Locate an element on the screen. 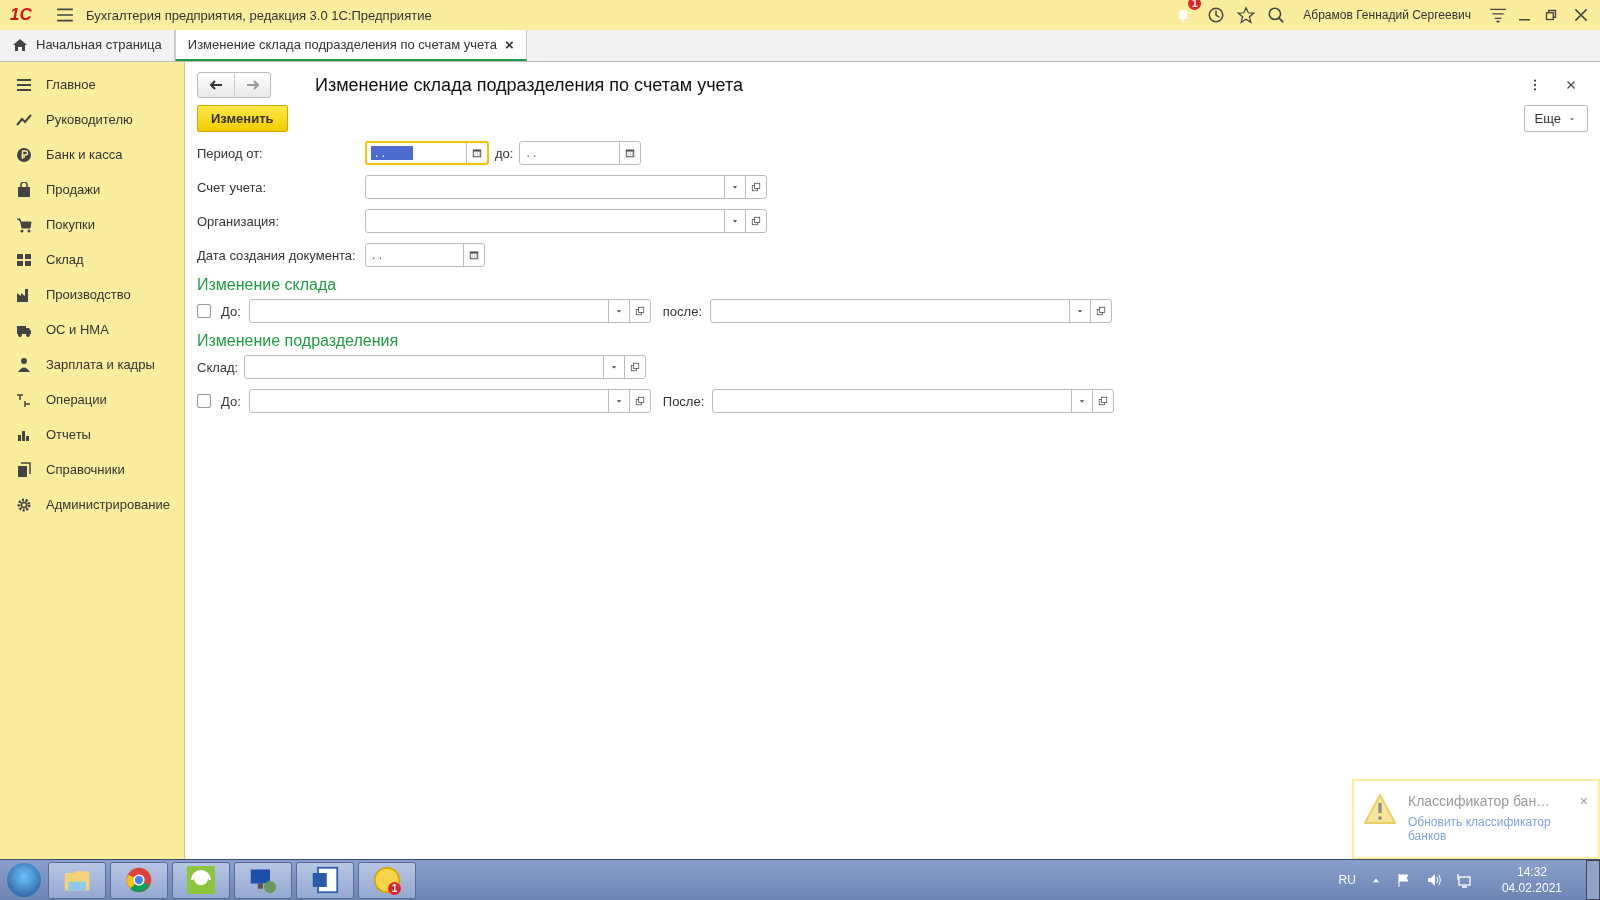 This screenshot has width=1600, height=900. field-label: Счет учета: is located at coordinates (232, 187).